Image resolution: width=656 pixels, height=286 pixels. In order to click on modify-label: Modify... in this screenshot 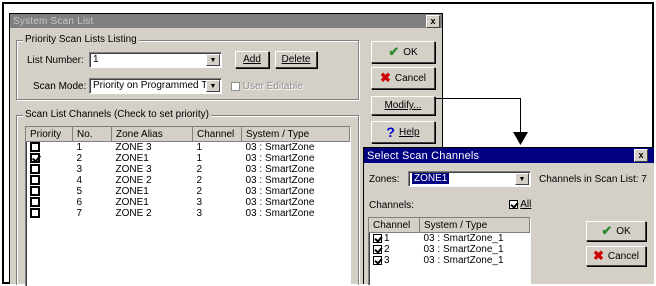, I will do `click(403, 105)`.